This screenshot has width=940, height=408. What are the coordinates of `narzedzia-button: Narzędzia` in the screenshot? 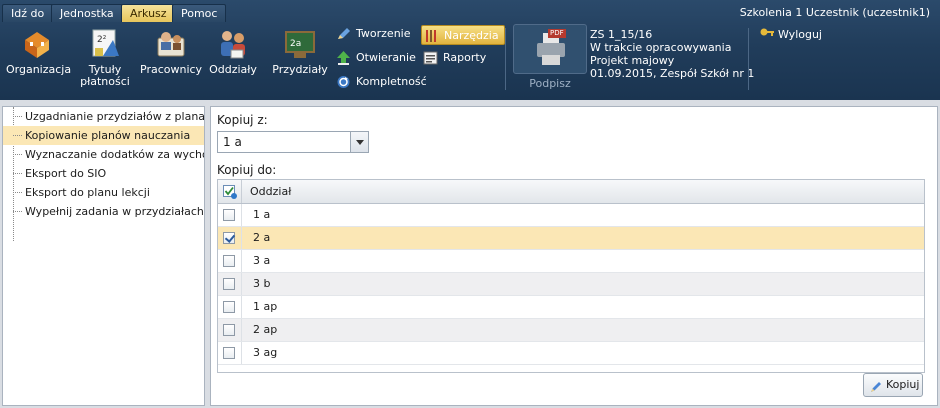 It's located at (463, 35).